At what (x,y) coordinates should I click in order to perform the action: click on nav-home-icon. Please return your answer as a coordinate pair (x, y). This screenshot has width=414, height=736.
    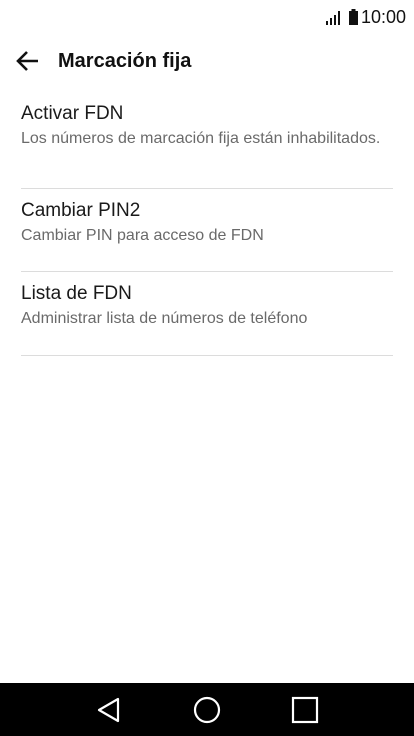
    Looking at the image, I should click on (207, 709).